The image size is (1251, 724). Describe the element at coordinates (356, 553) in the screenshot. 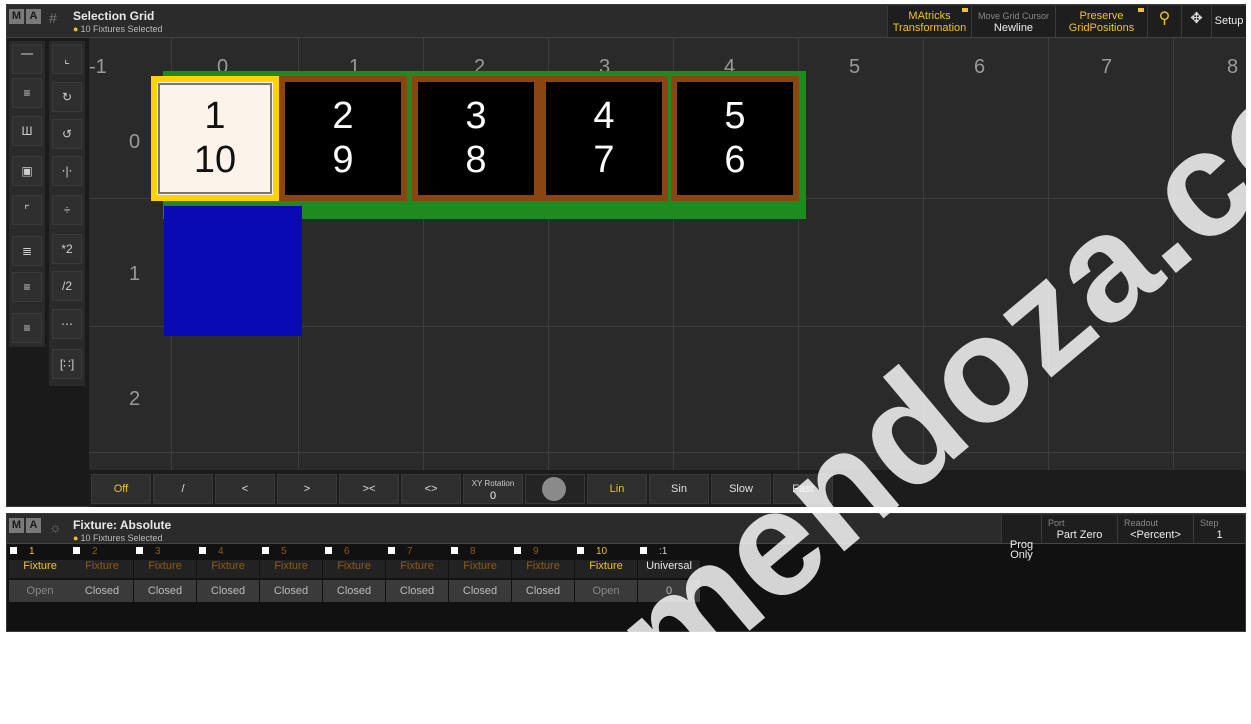

I see `column-header: 6` at that location.